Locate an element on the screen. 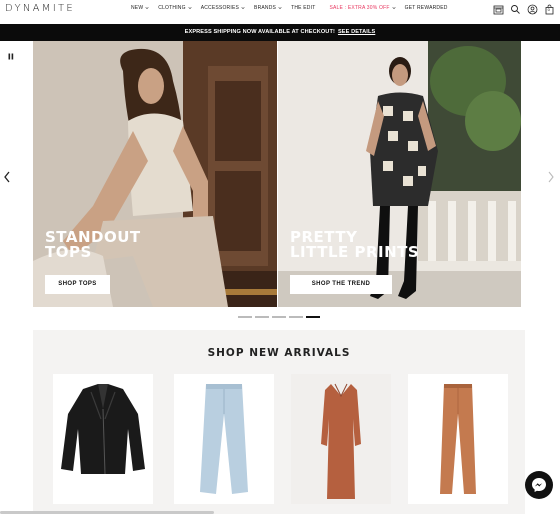 The height and width of the screenshot is (514, 560). messenger-chat-button is located at coordinates (539, 485).